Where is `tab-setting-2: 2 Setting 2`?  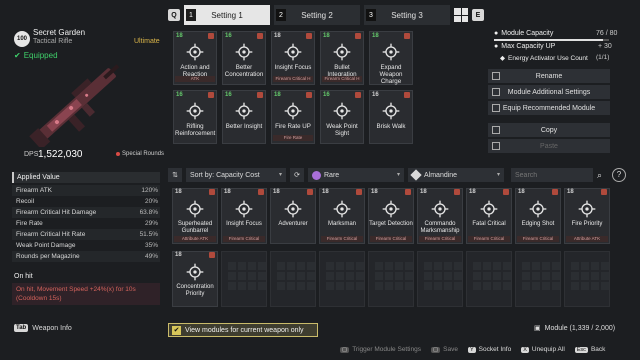
tab-setting-2: 2 Setting 2 is located at coordinates (317, 15).